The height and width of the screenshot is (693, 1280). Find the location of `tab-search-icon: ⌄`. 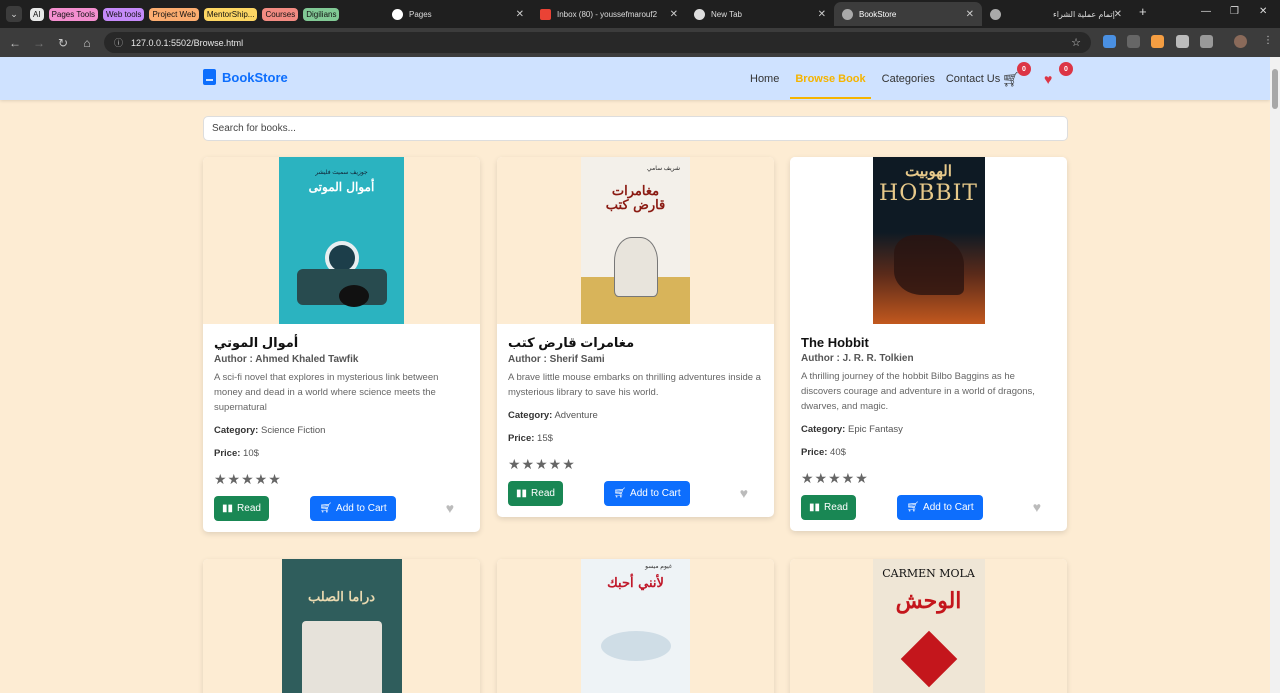

tab-search-icon: ⌄ is located at coordinates (14, 14).